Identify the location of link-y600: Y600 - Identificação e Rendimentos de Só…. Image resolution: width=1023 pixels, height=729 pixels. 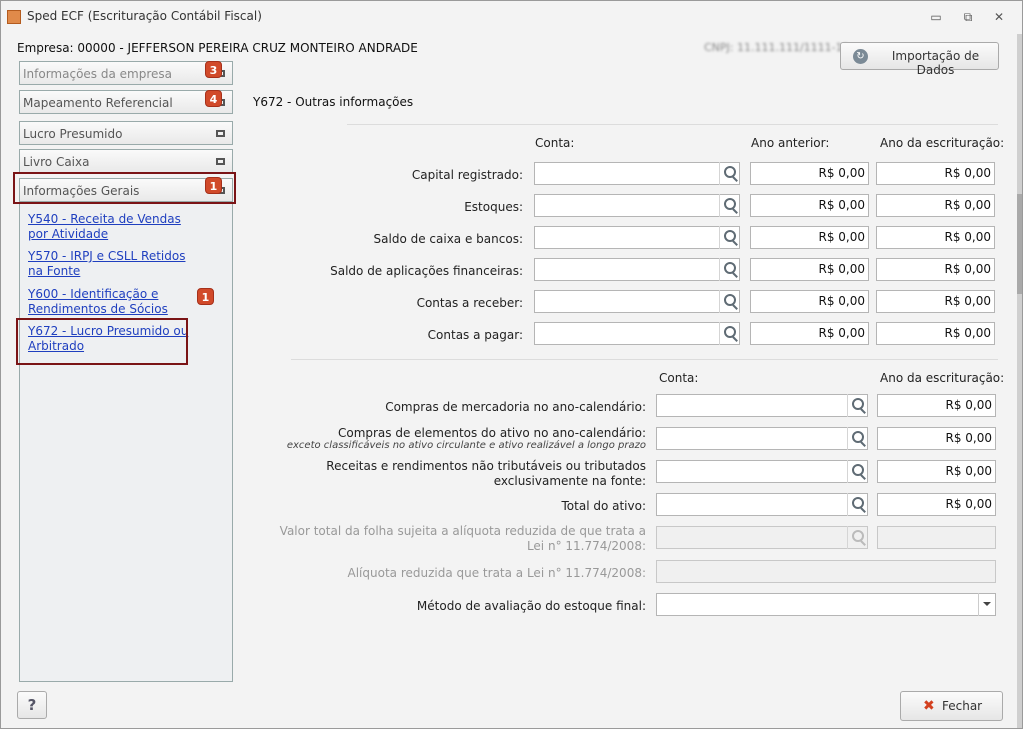
(110, 302).